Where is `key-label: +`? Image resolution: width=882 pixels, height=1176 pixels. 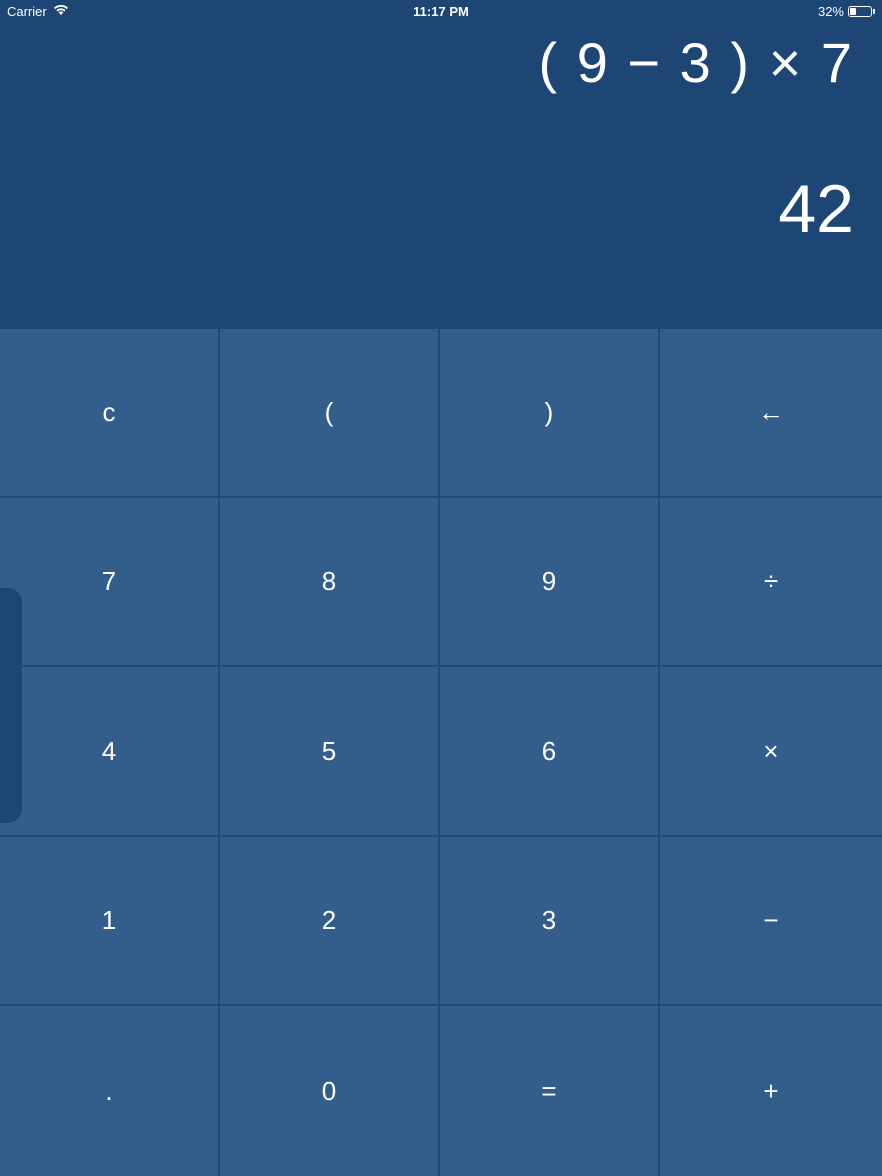
key-label: + is located at coordinates (771, 1090).